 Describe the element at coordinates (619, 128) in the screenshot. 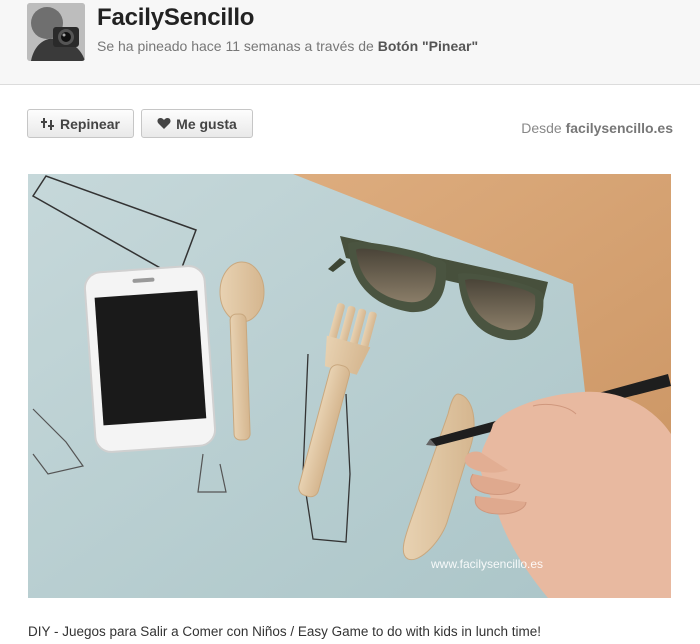

I see `source-domain: facilysencillo.es` at that location.